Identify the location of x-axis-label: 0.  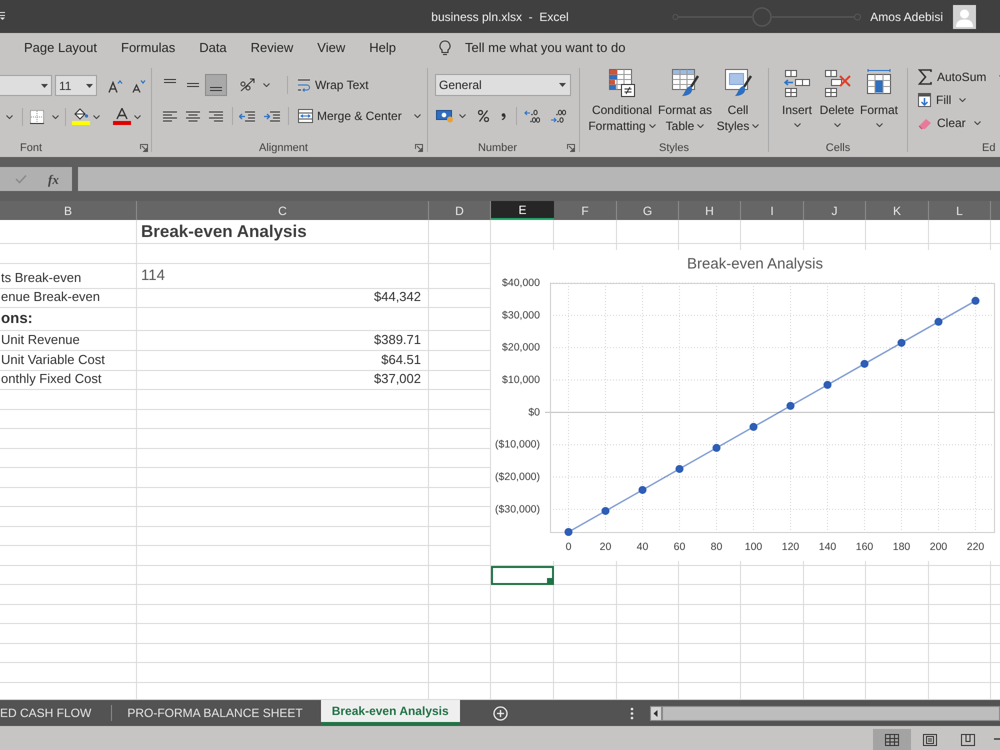
(569, 547).